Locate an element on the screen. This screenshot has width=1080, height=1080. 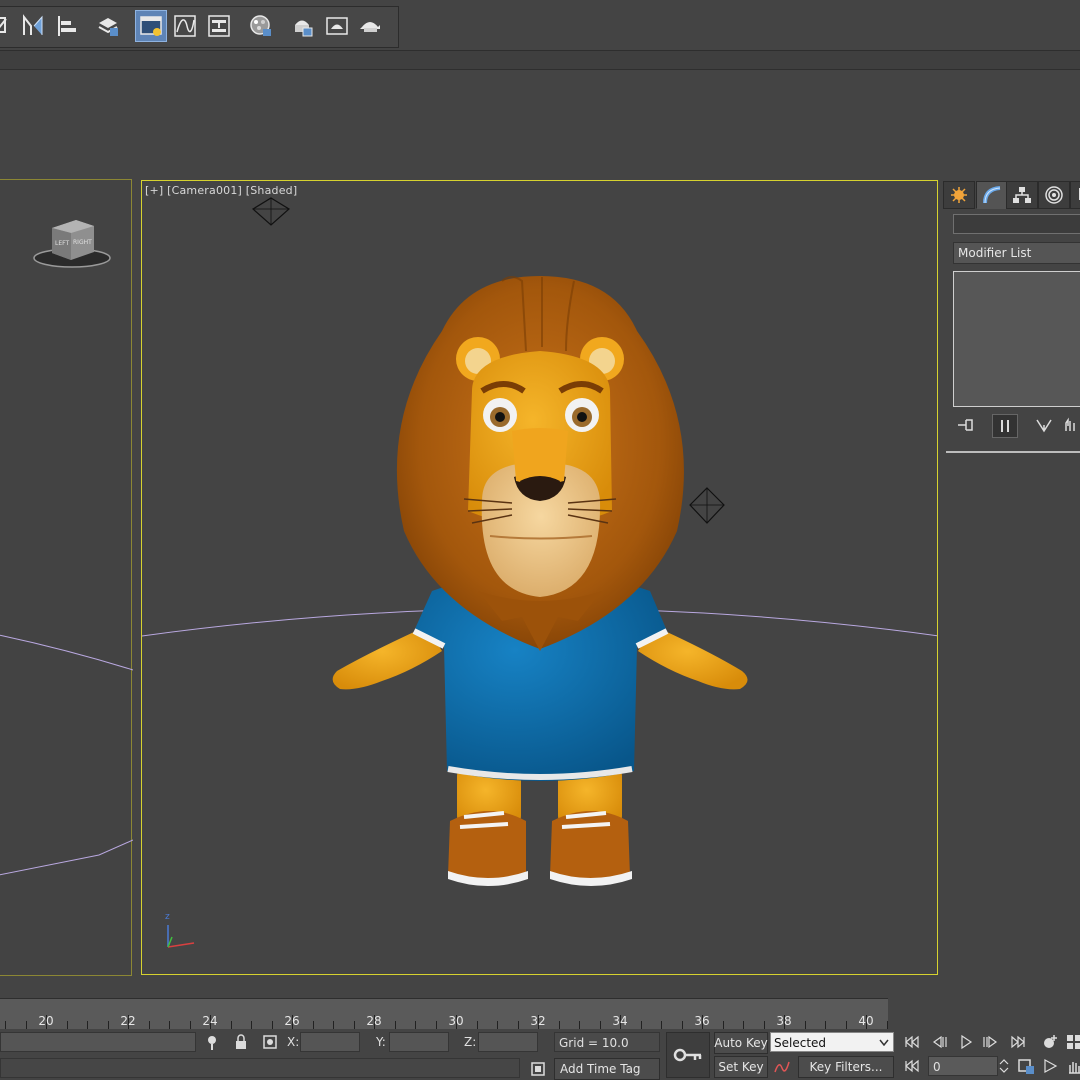
key-mode-curve-icon is located at coordinates (782, 1067).